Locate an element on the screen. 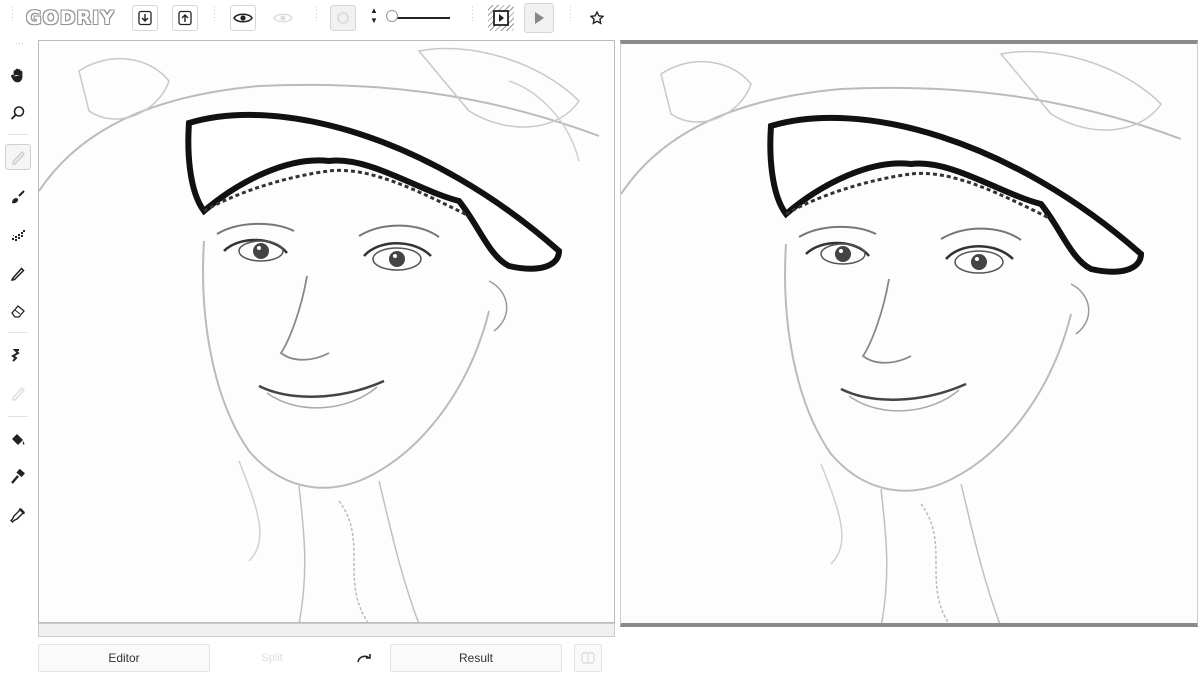 This screenshot has width=1200, height=674. squiggle-icon is located at coordinates (15, 355).